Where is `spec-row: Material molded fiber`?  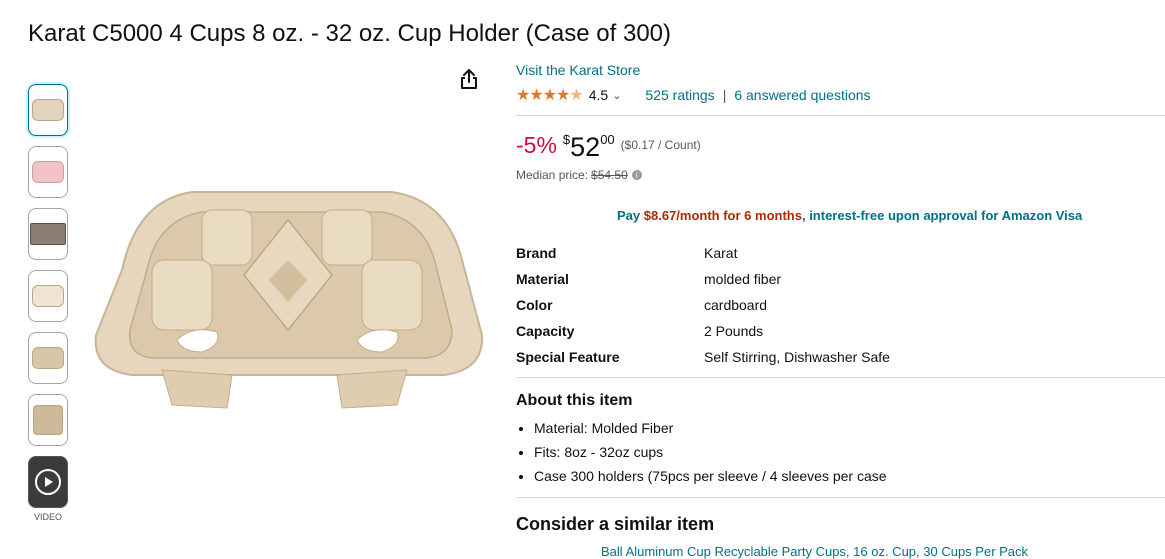 spec-row: Material molded fiber is located at coordinates (840, 279).